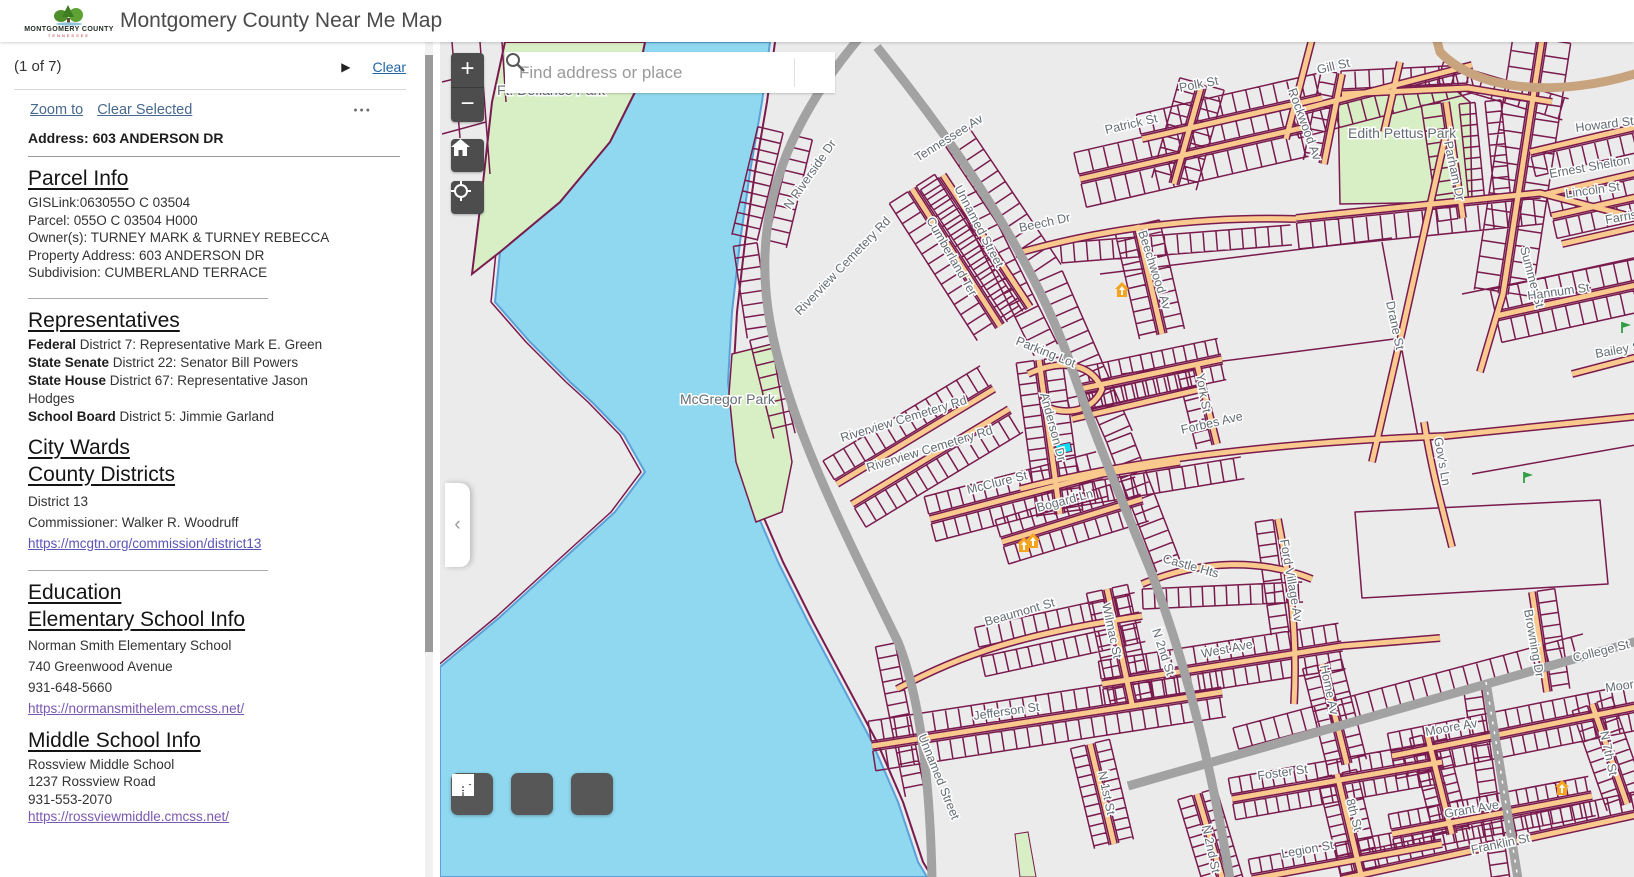 The width and height of the screenshot is (1634, 877). I want to click on search-input, so click(649, 72).